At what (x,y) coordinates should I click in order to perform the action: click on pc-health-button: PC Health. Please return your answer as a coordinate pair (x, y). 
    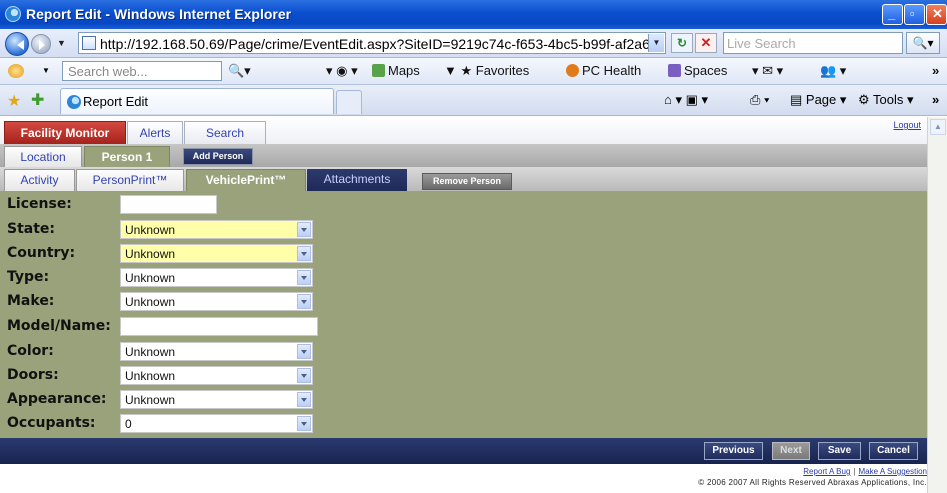
    Looking at the image, I should click on (603, 70).